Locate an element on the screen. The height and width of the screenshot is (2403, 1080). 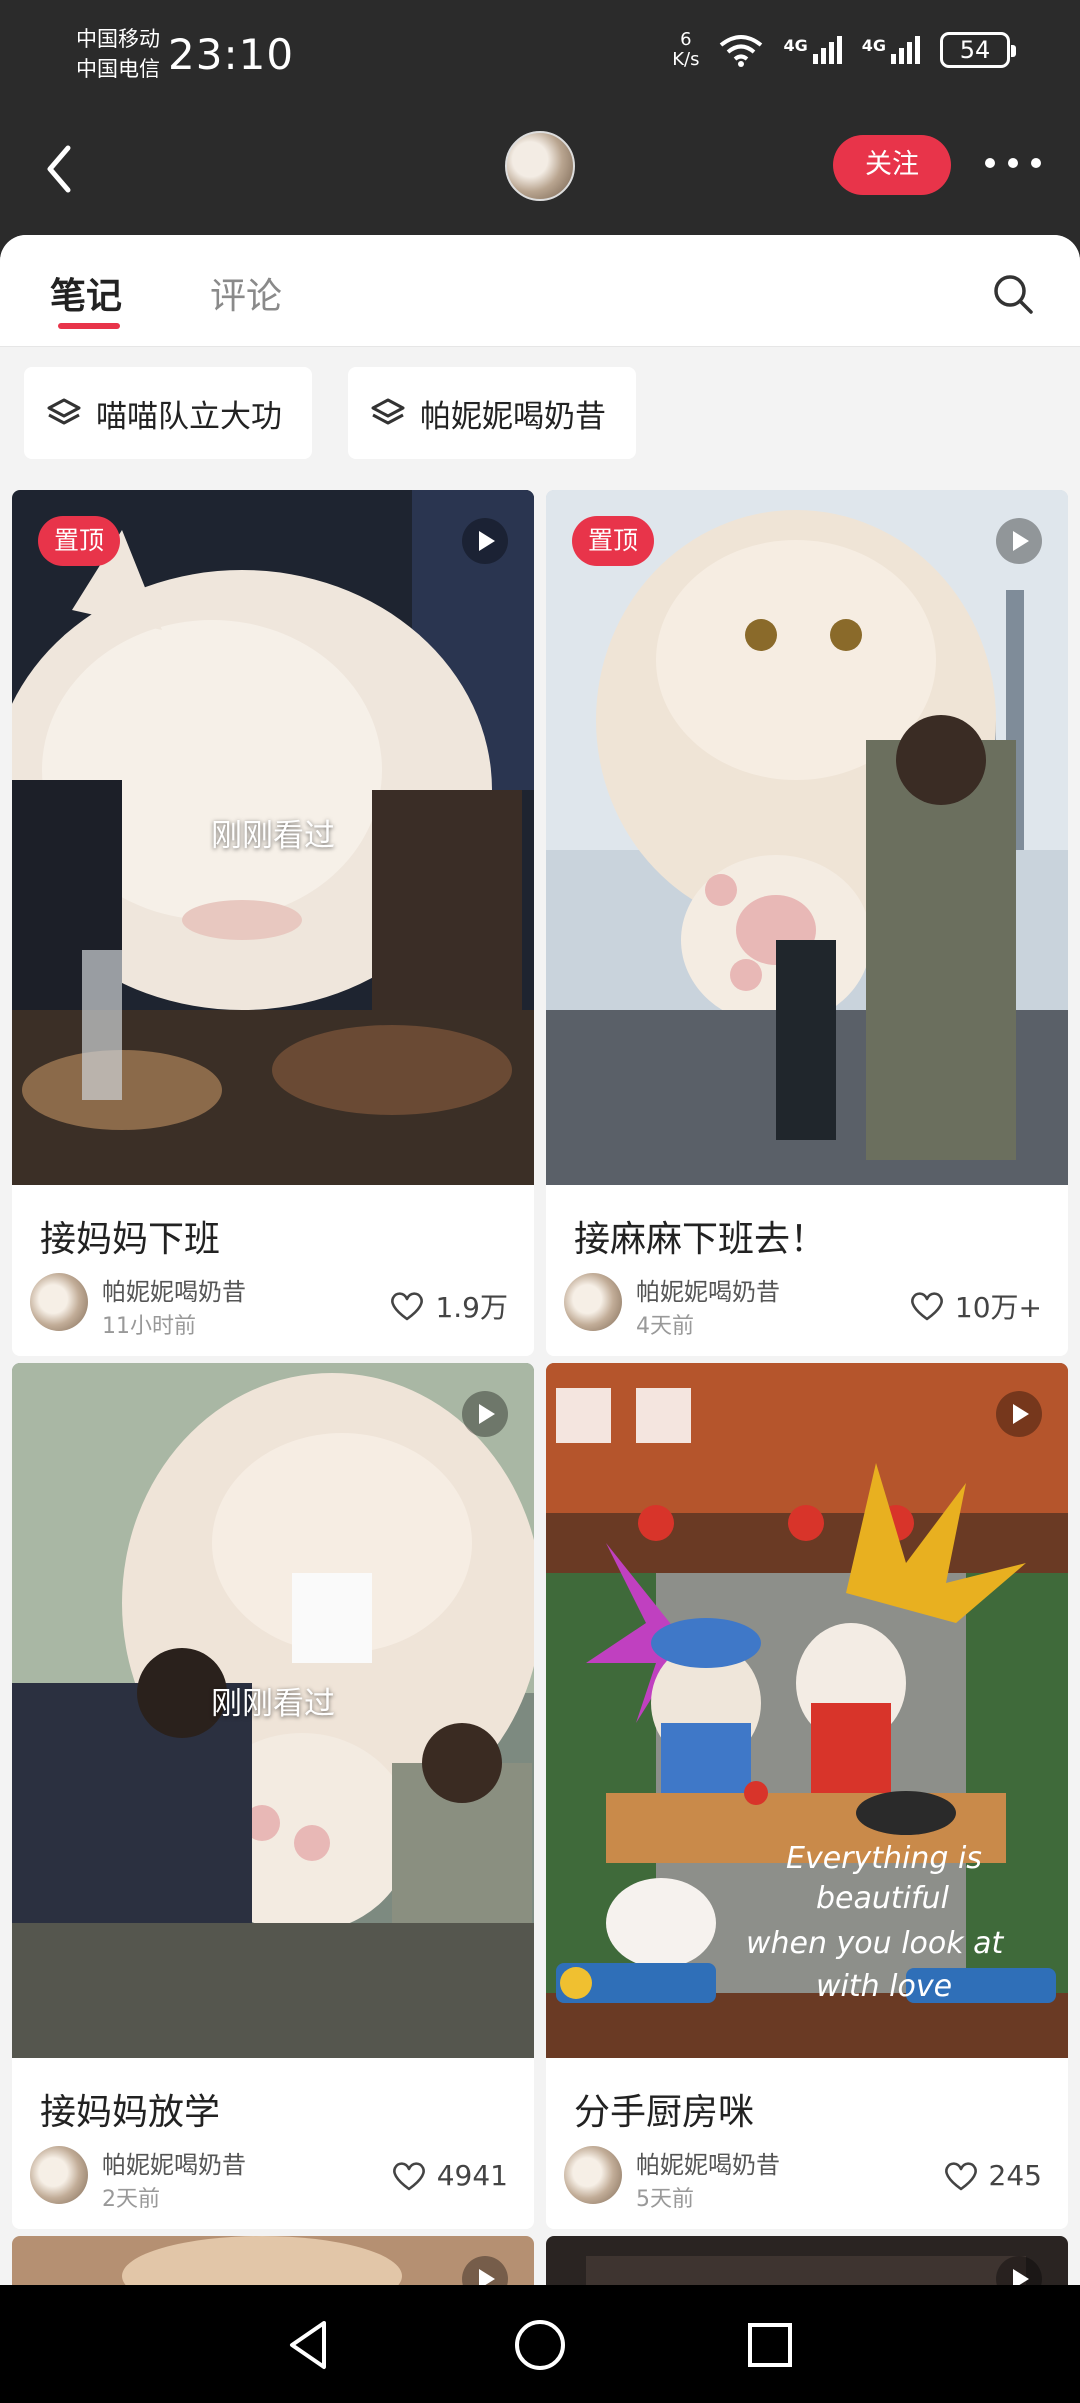
tab-notes: 笔记 is located at coordinates (86, 293).